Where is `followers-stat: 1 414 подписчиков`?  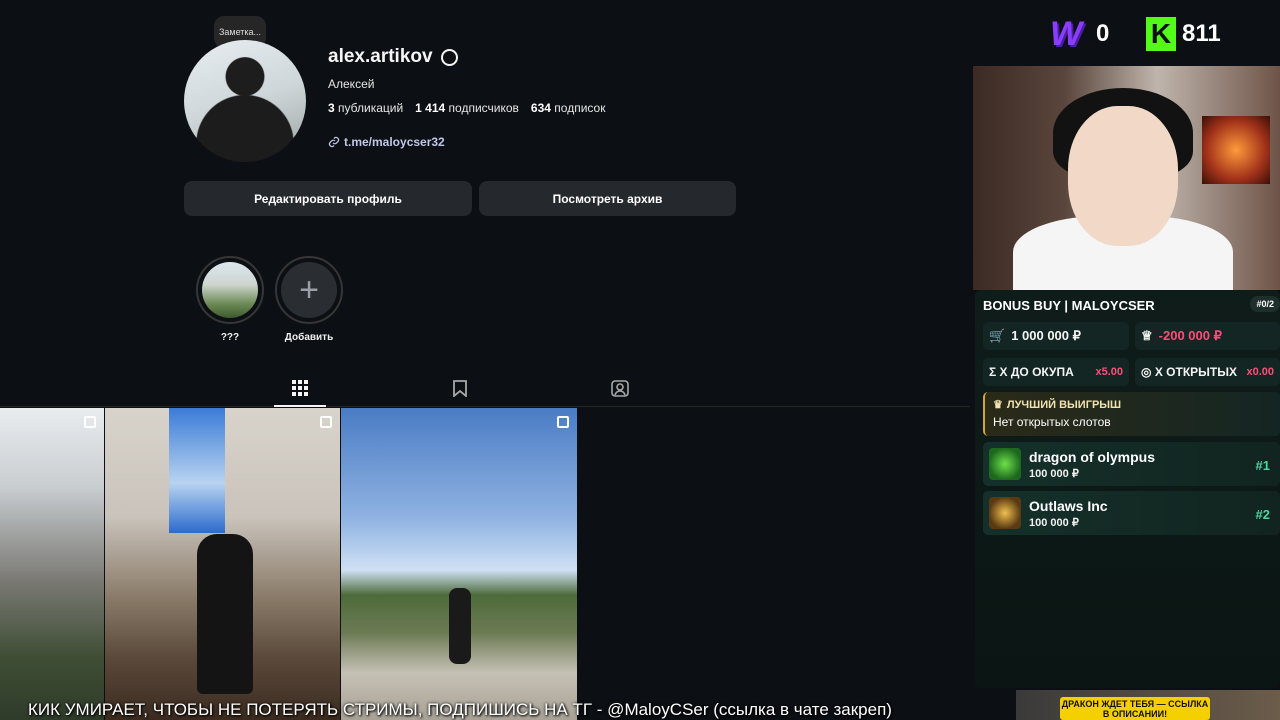 followers-stat: 1 414 подписчиков is located at coordinates (467, 108).